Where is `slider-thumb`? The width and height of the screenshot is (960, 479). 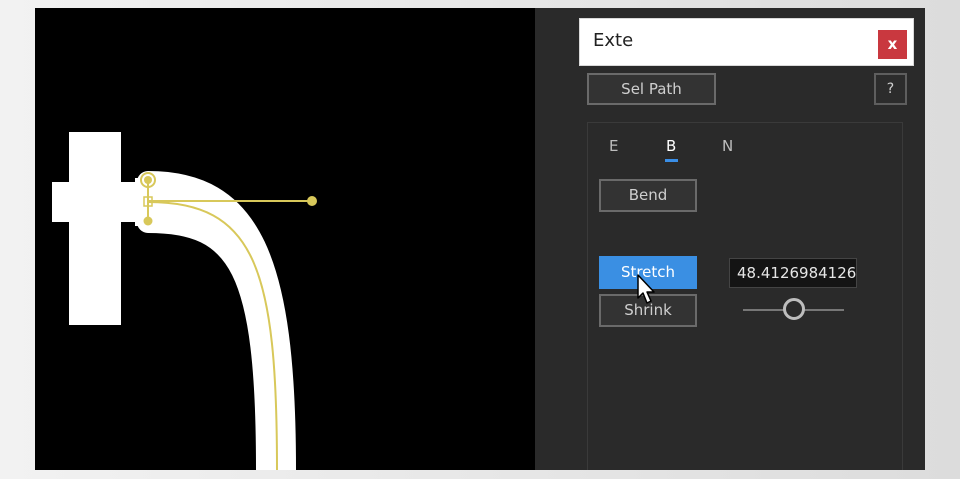
slider-thumb is located at coordinates (793, 309).